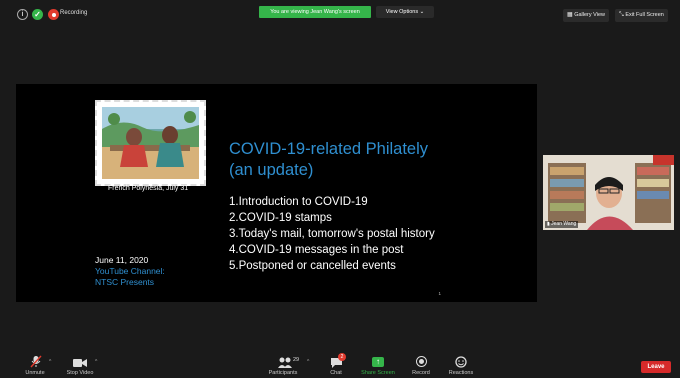 This screenshot has height=378, width=680. Describe the element at coordinates (53, 14) in the screenshot. I see `recording-icon` at that location.